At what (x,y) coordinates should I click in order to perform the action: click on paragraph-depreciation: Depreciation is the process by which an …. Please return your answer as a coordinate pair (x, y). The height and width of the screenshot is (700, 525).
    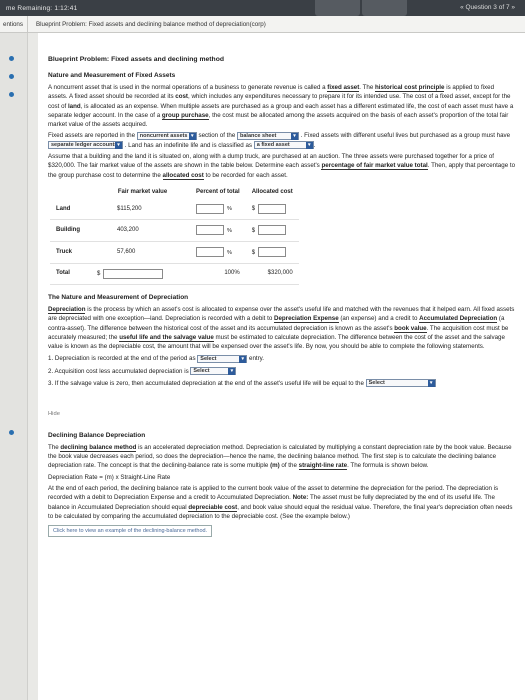
    Looking at the image, I should click on (281, 328).